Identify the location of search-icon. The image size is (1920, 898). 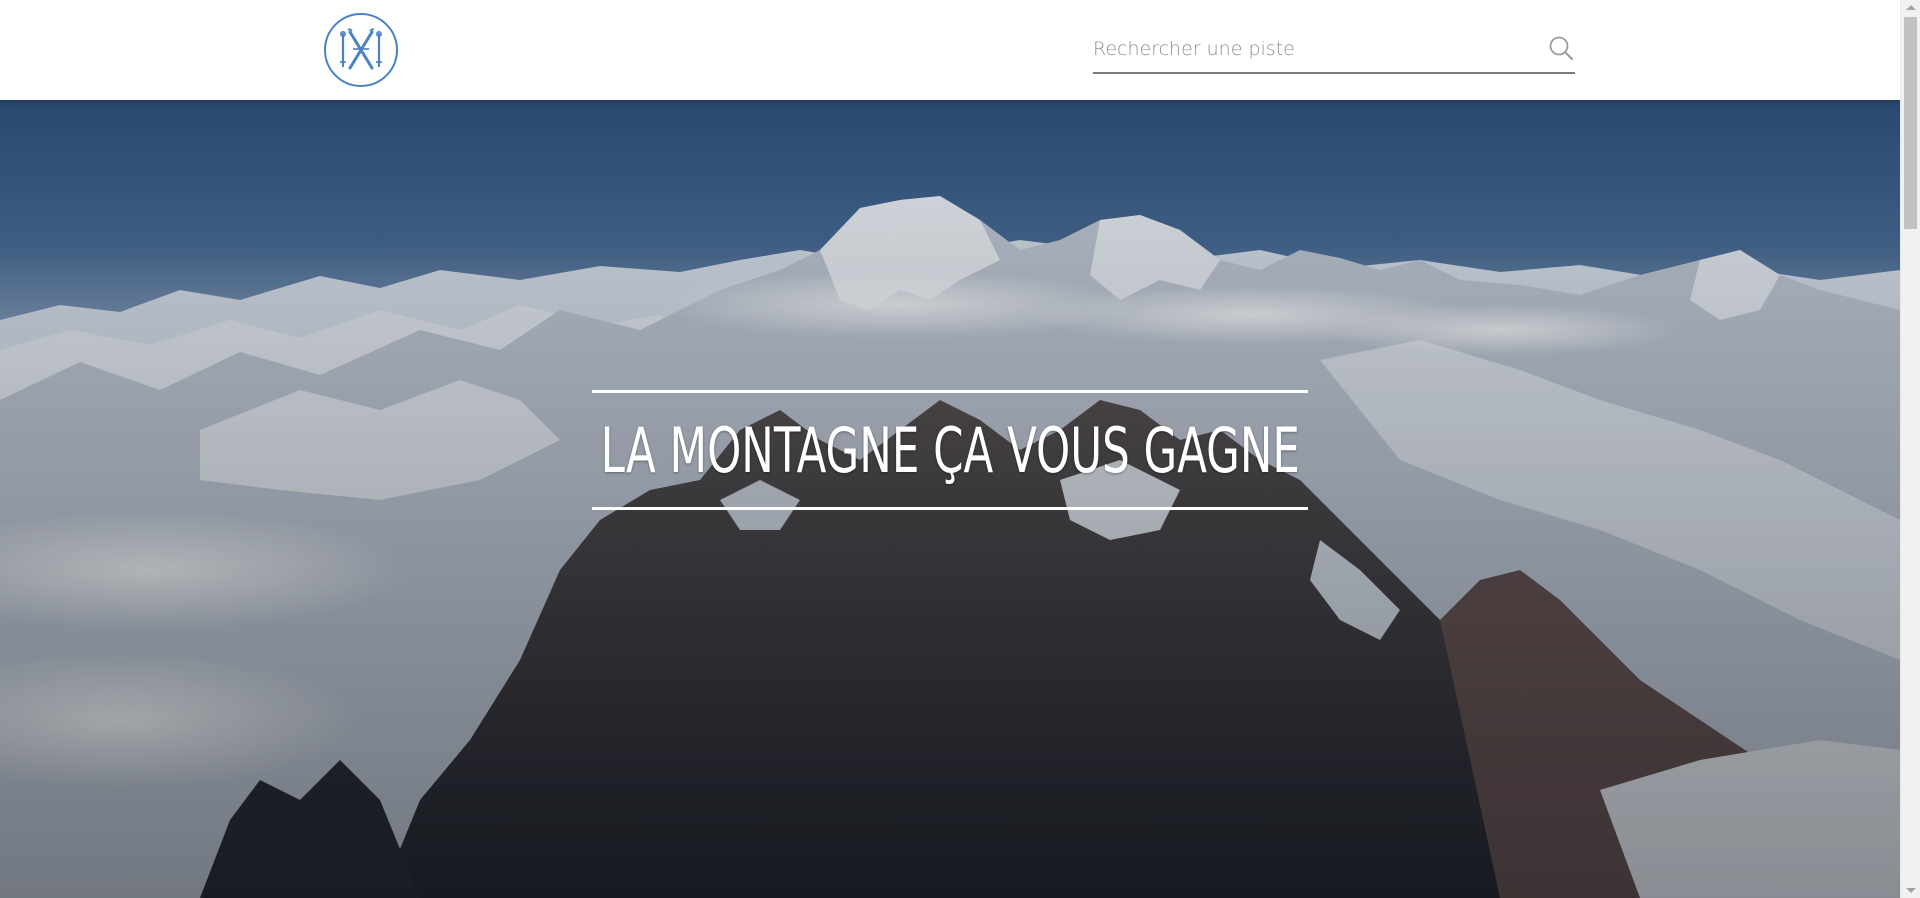
(1561, 48).